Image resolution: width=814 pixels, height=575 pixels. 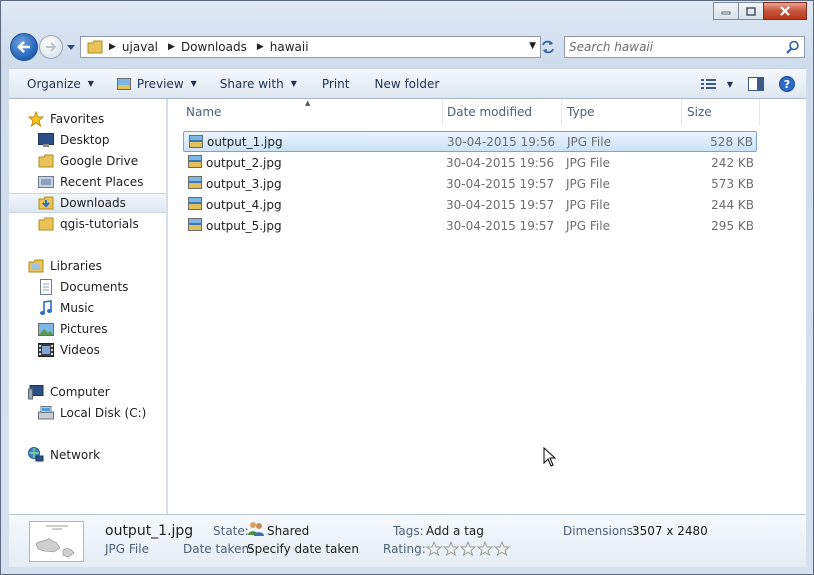 I want to click on close-icon, so click(x=785, y=11).